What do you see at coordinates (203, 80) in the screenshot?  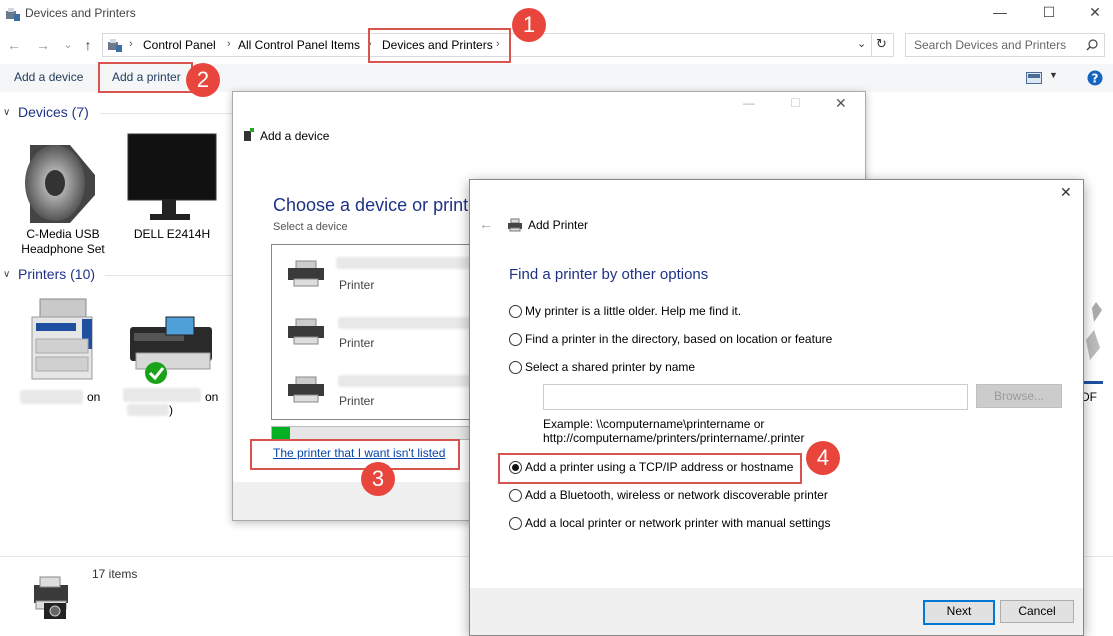 I see `callout-badge: 2` at bounding box center [203, 80].